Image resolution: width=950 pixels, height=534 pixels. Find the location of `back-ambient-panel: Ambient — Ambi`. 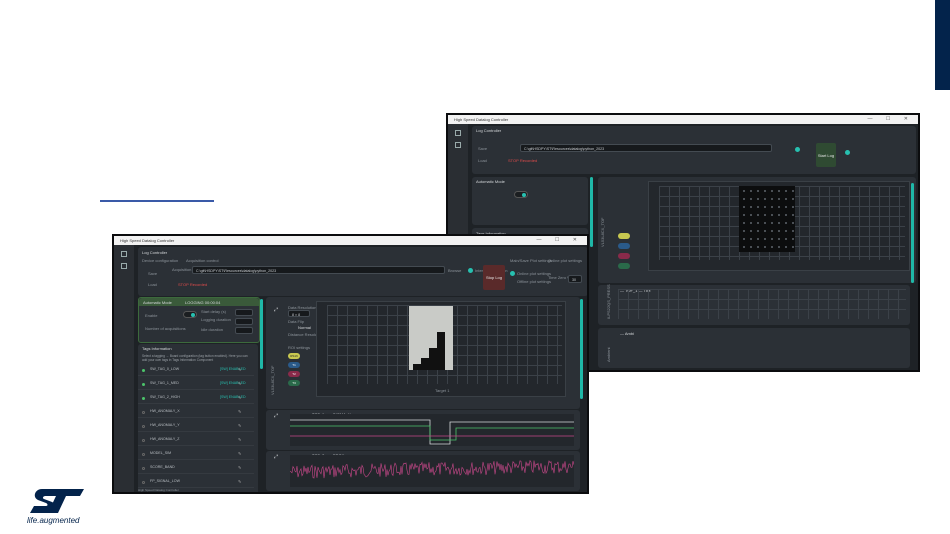

back-ambient-panel: Ambient — Ambi is located at coordinates (754, 348).